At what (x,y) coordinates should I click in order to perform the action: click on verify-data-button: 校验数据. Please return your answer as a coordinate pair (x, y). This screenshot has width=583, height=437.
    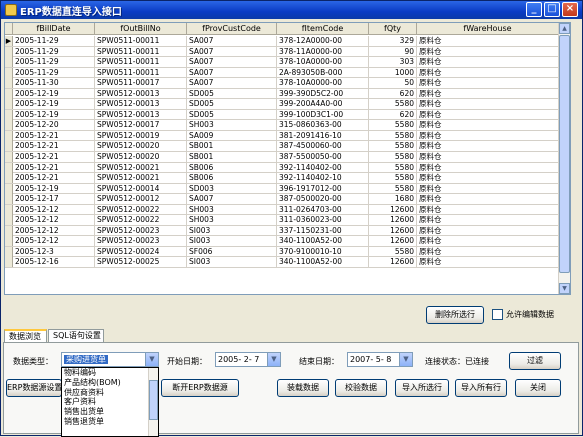
    Looking at the image, I should click on (361, 388).